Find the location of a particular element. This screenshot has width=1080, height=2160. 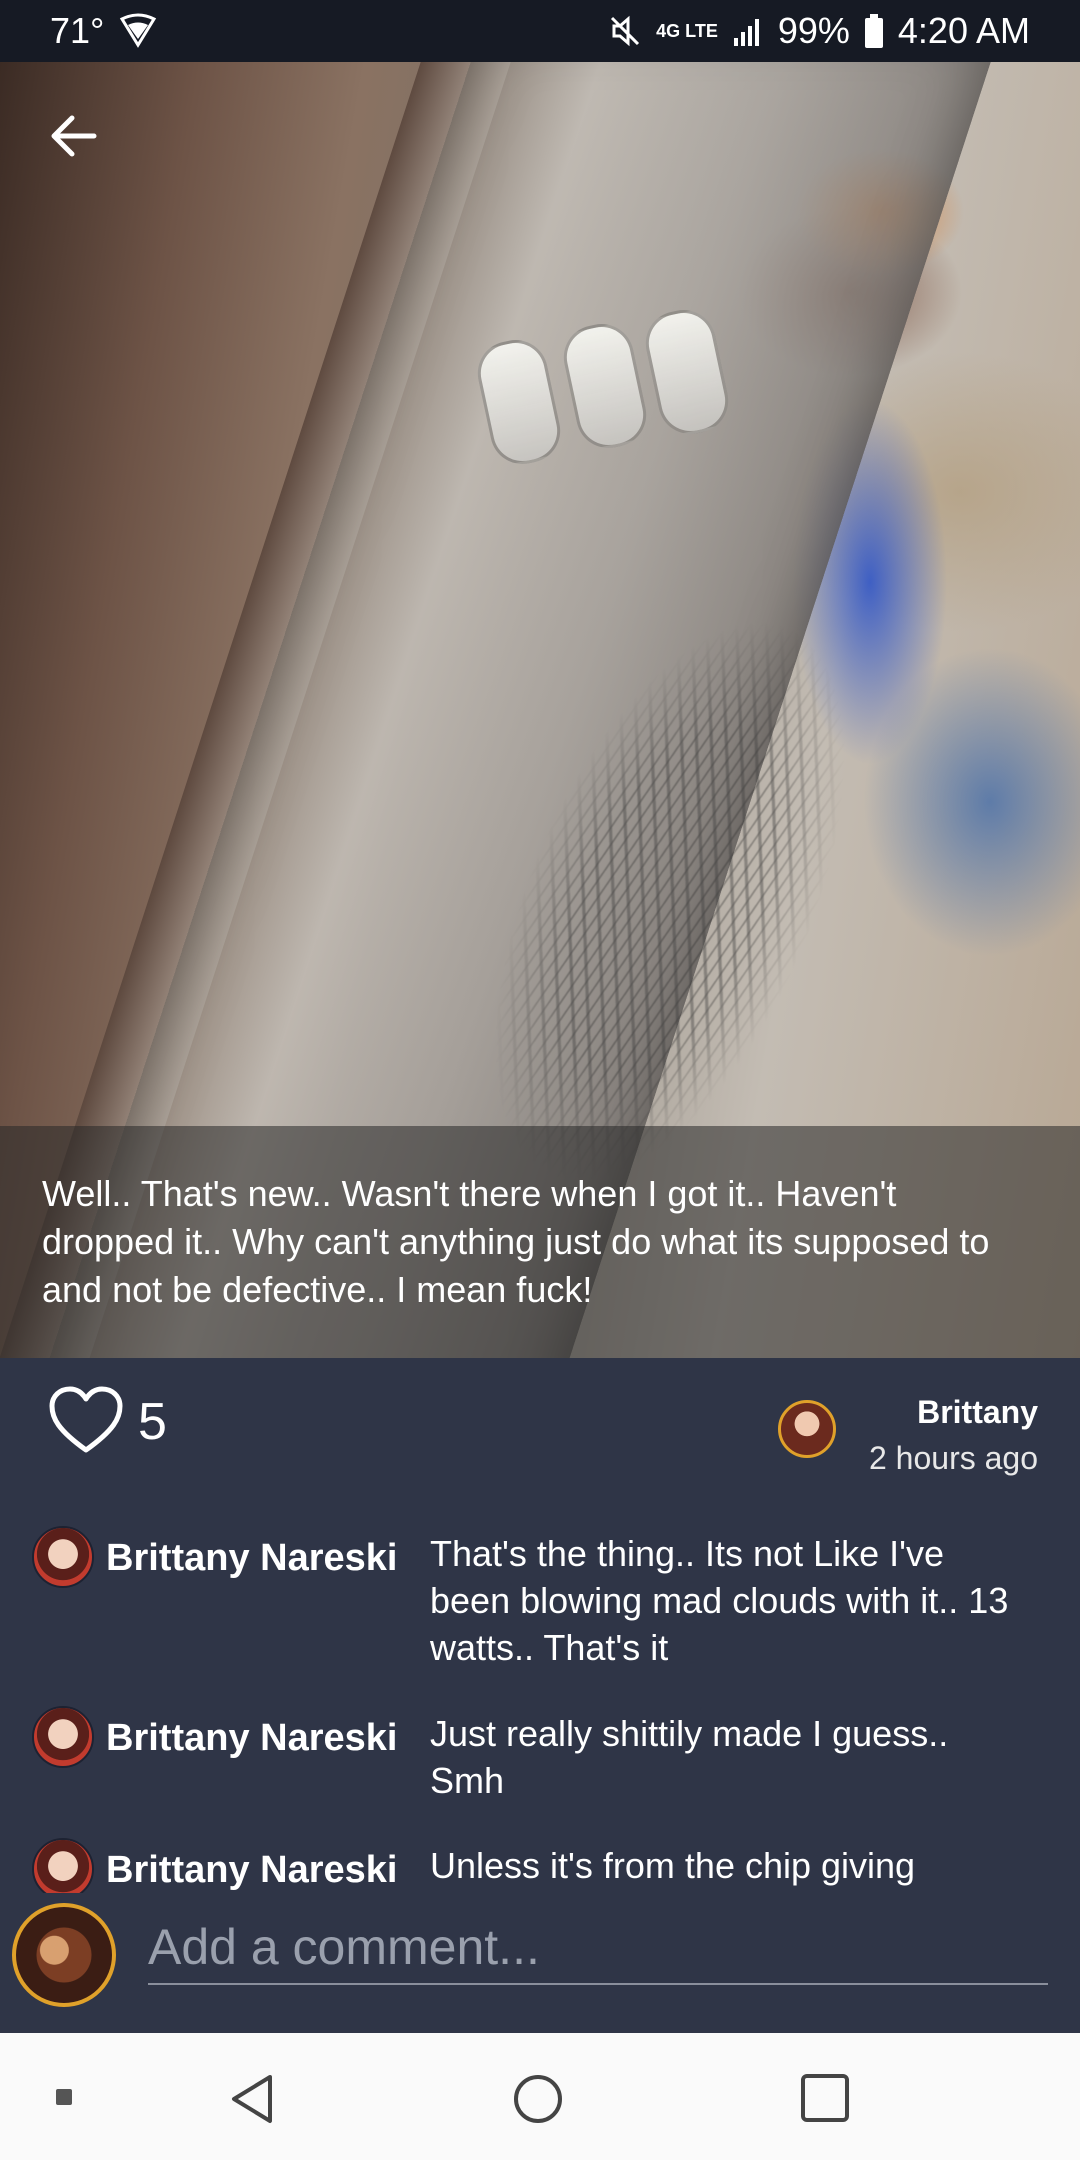

nav-dot-icon is located at coordinates (64, 2097).